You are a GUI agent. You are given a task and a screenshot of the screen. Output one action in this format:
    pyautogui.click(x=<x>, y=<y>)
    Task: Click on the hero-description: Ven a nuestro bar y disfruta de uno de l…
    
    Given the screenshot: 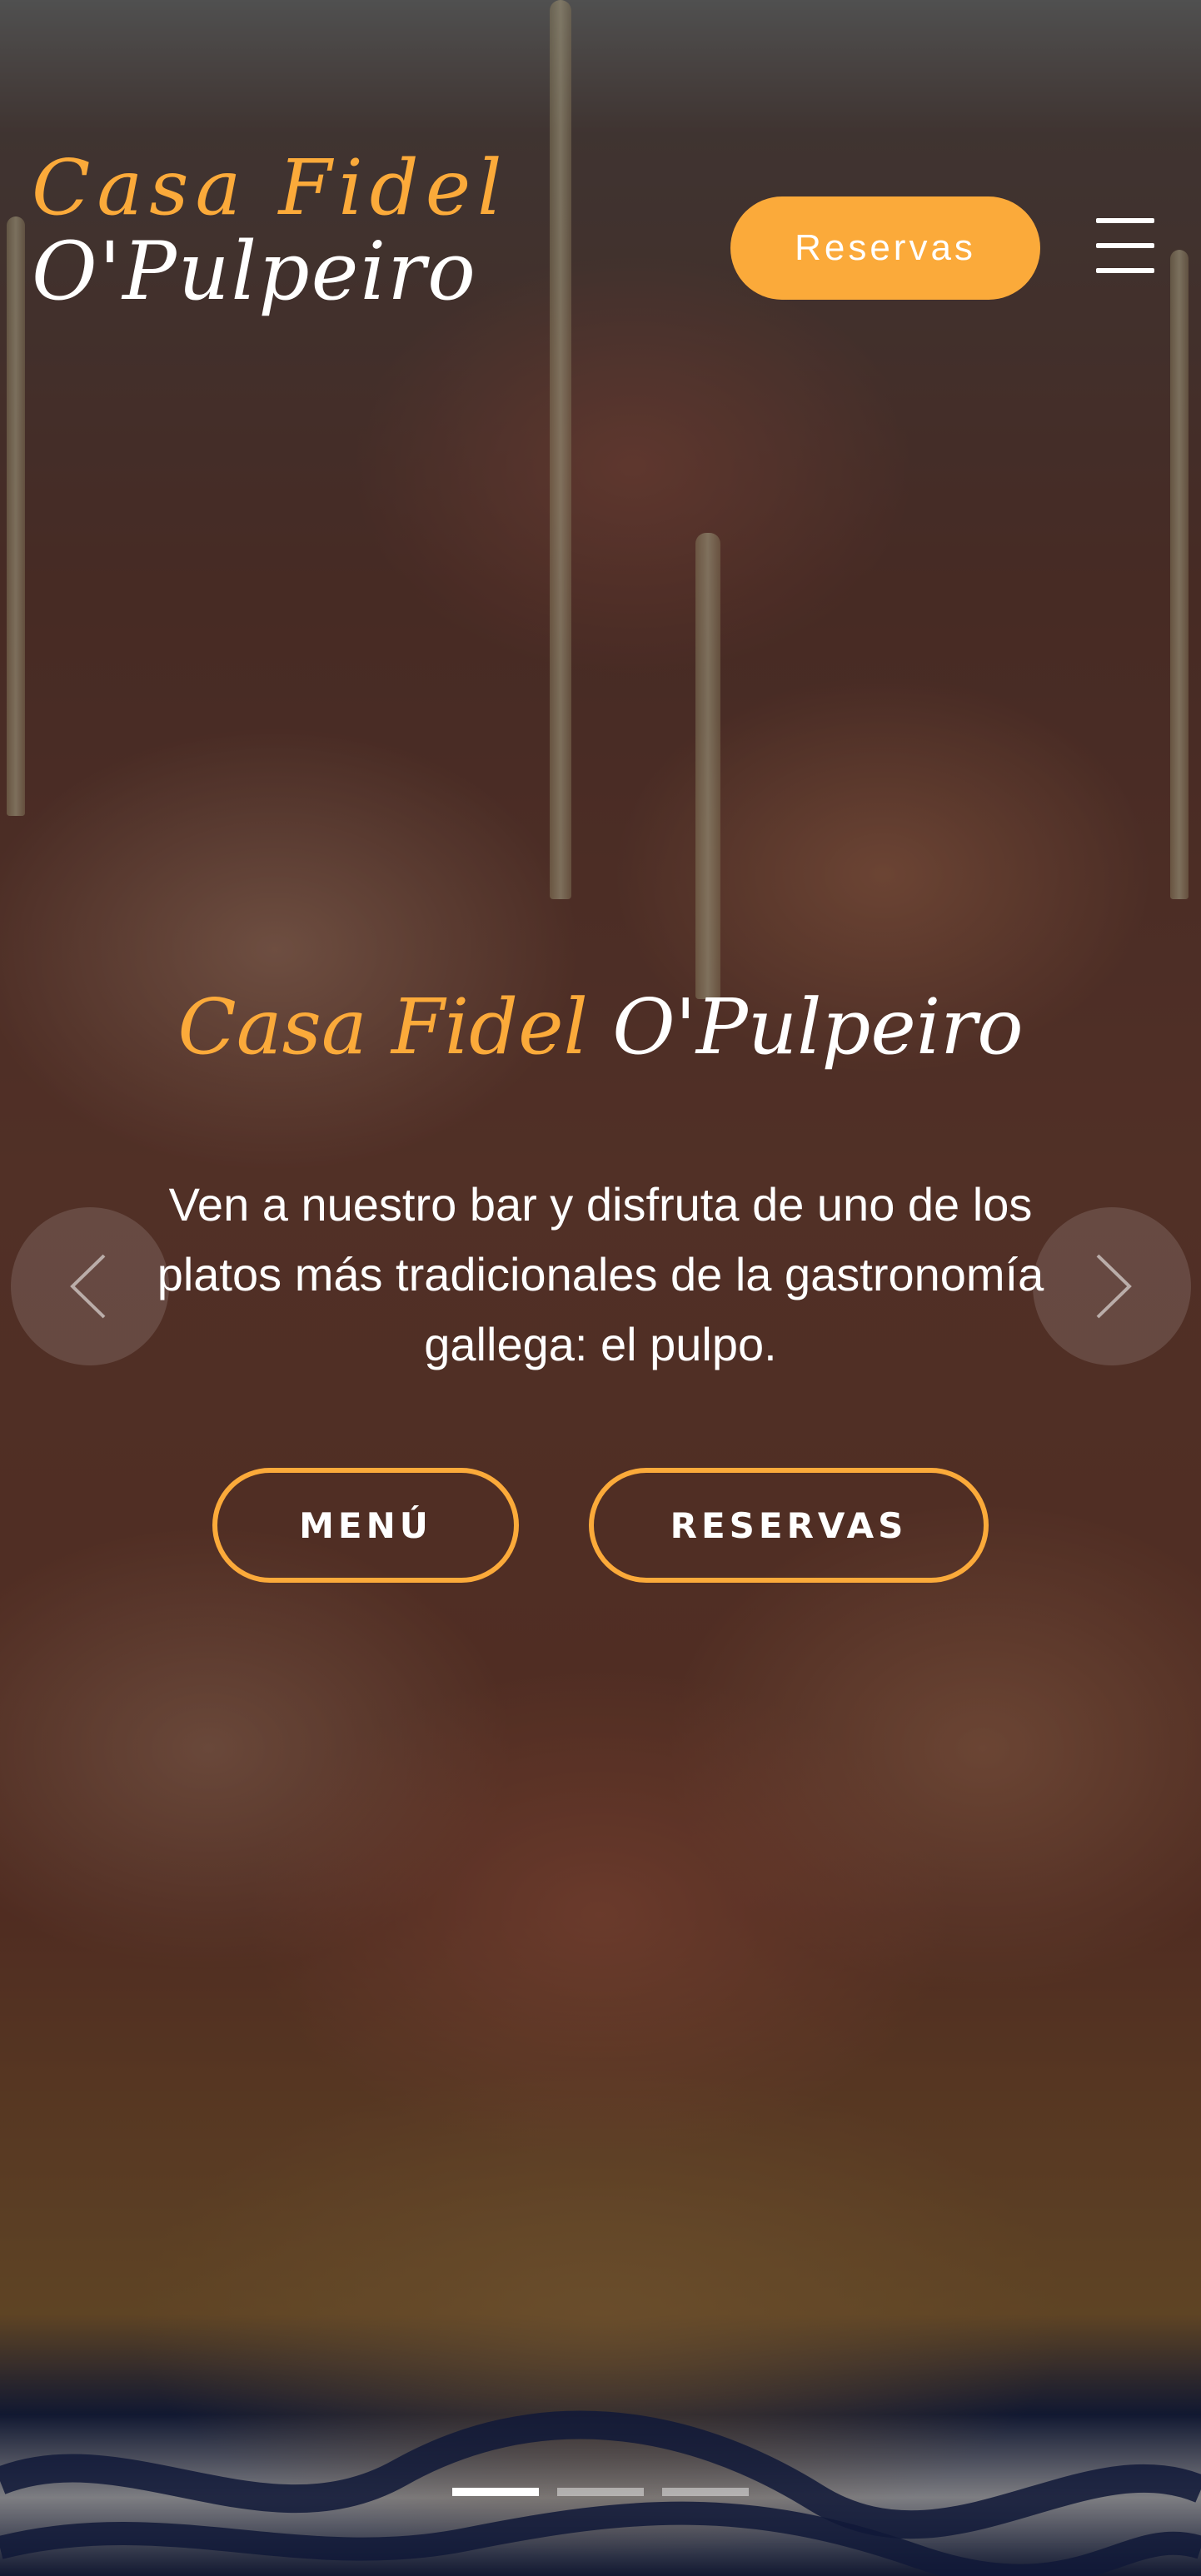 What is the action you would take?
    pyautogui.click(x=600, y=1274)
    